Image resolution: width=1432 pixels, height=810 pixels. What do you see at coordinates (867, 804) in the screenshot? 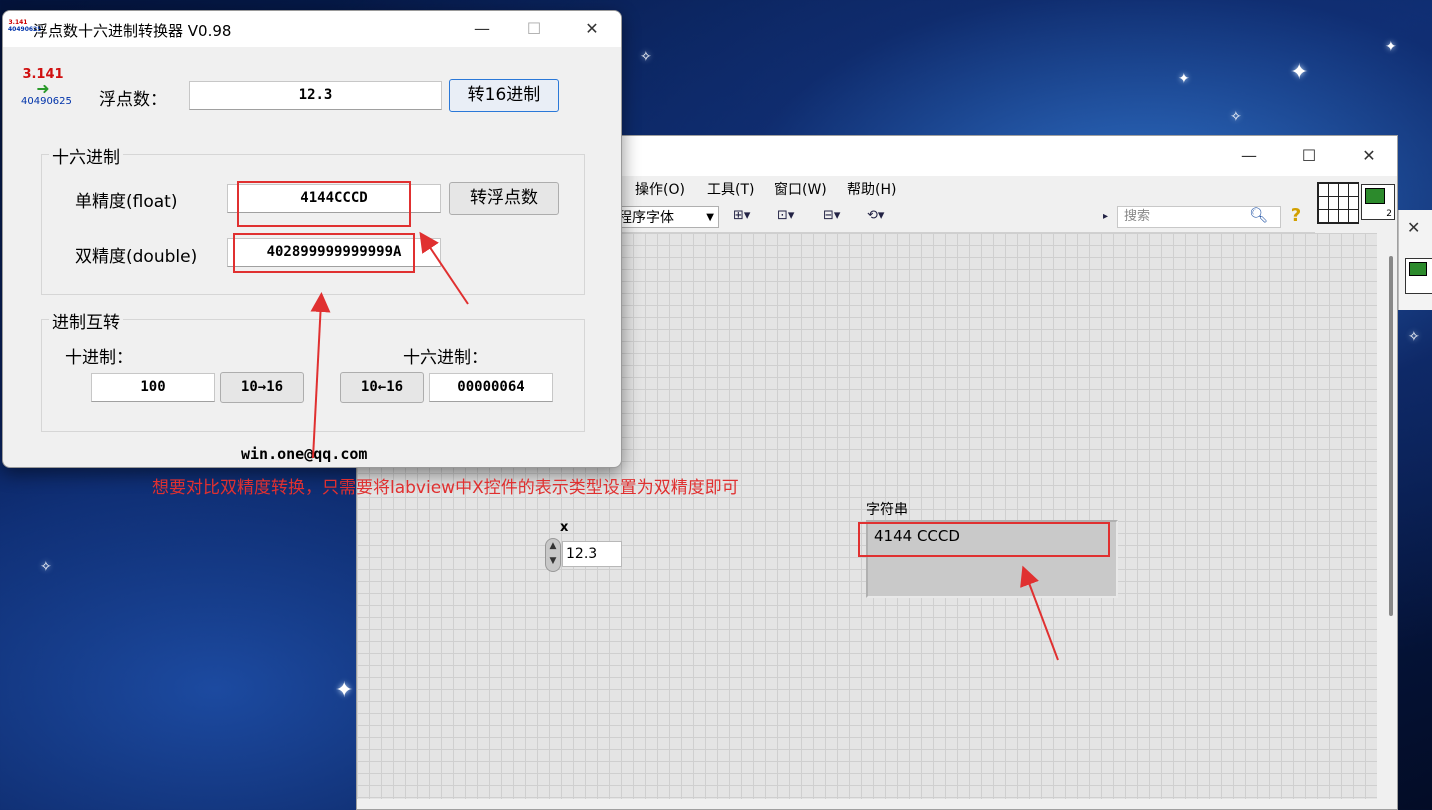
I see `labview-bottom-bar` at bounding box center [867, 804].